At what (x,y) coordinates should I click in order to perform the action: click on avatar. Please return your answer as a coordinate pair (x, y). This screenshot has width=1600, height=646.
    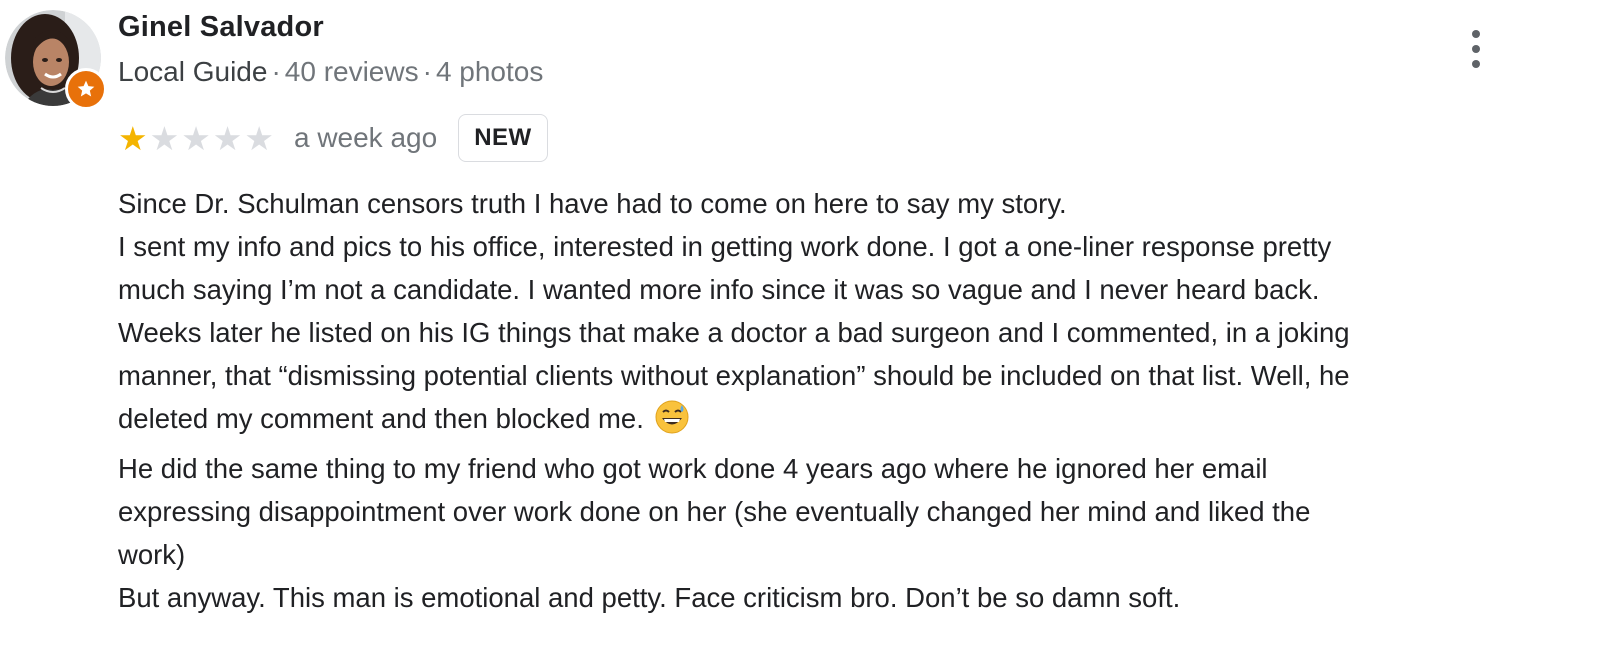
    Looking at the image, I should click on (56, 60).